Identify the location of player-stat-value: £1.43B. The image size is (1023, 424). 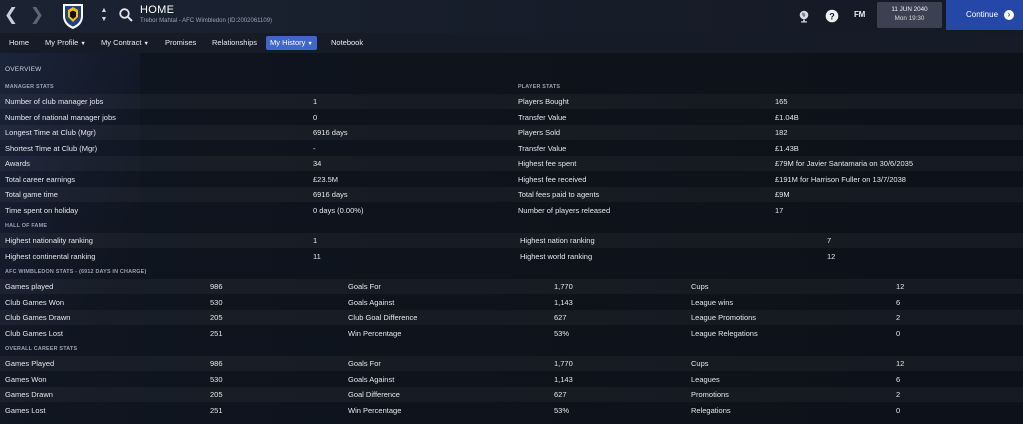
(787, 148).